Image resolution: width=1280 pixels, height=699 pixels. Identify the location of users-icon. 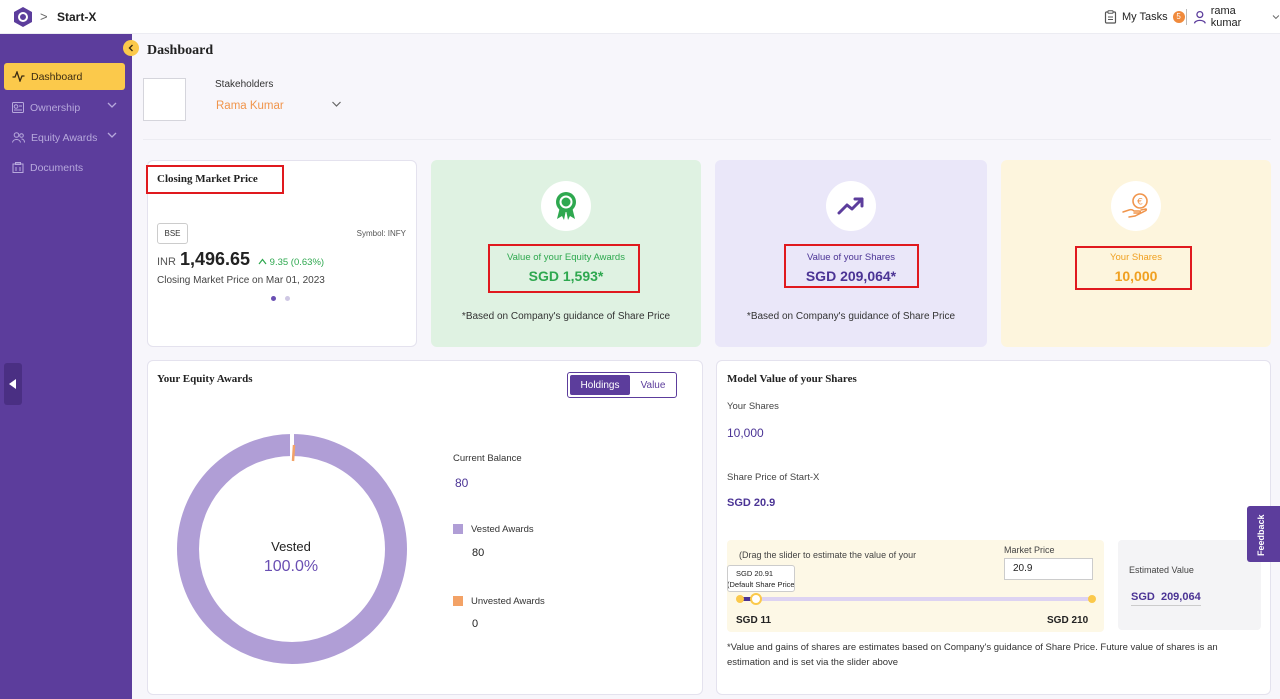
(18, 137).